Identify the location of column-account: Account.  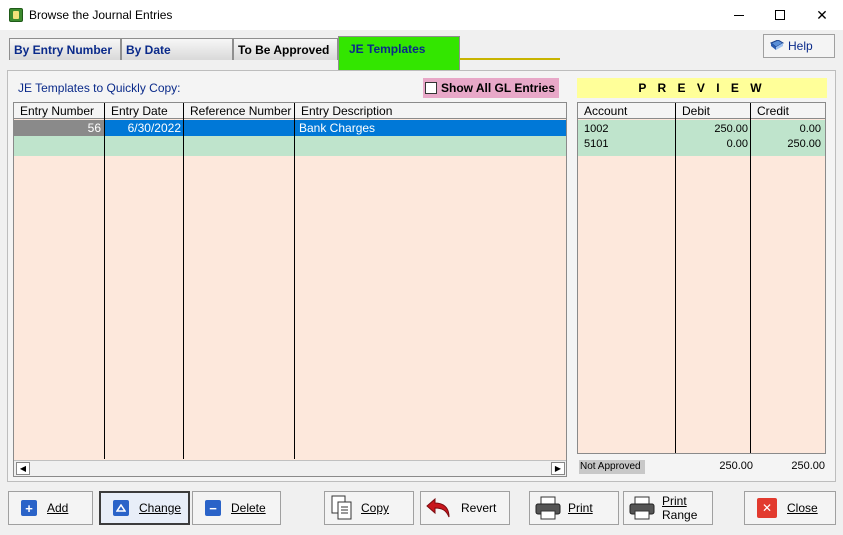
(627, 111).